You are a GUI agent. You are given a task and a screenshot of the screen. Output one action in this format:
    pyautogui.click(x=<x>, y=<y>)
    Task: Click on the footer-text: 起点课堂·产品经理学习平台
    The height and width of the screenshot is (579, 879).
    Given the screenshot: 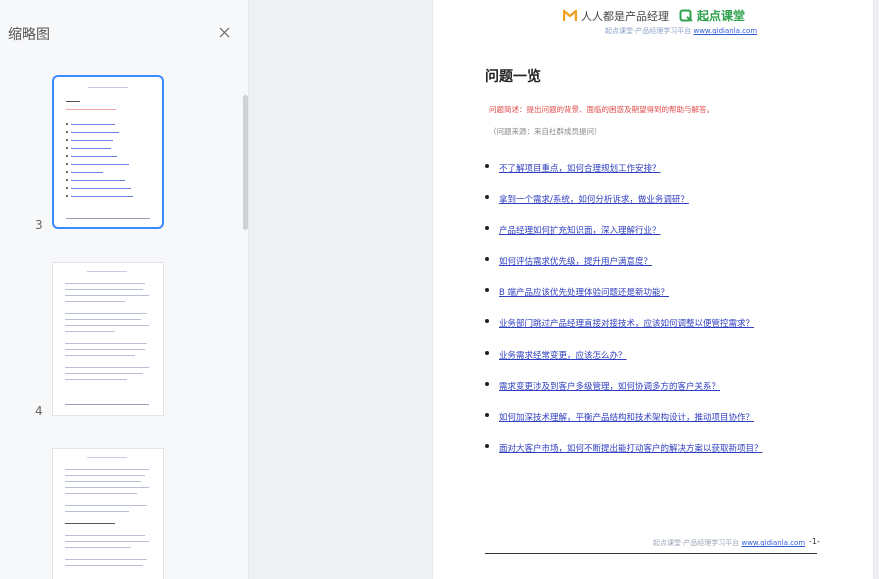 What is the action you would take?
    pyautogui.click(x=696, y=543)
    